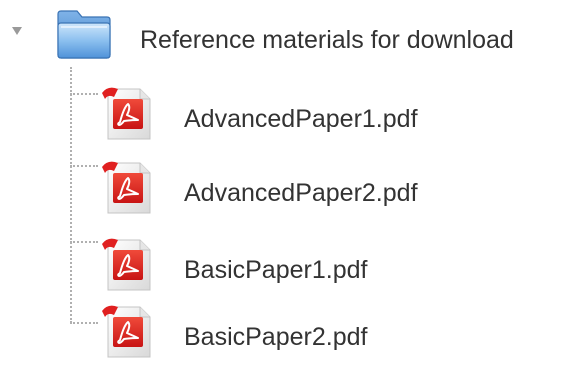 This screenshot has height=378, width=565. What do you see at coordinates (17, 31) in the screenshot?
I see `triangle-down-icon` at bounding box center [17, 31].